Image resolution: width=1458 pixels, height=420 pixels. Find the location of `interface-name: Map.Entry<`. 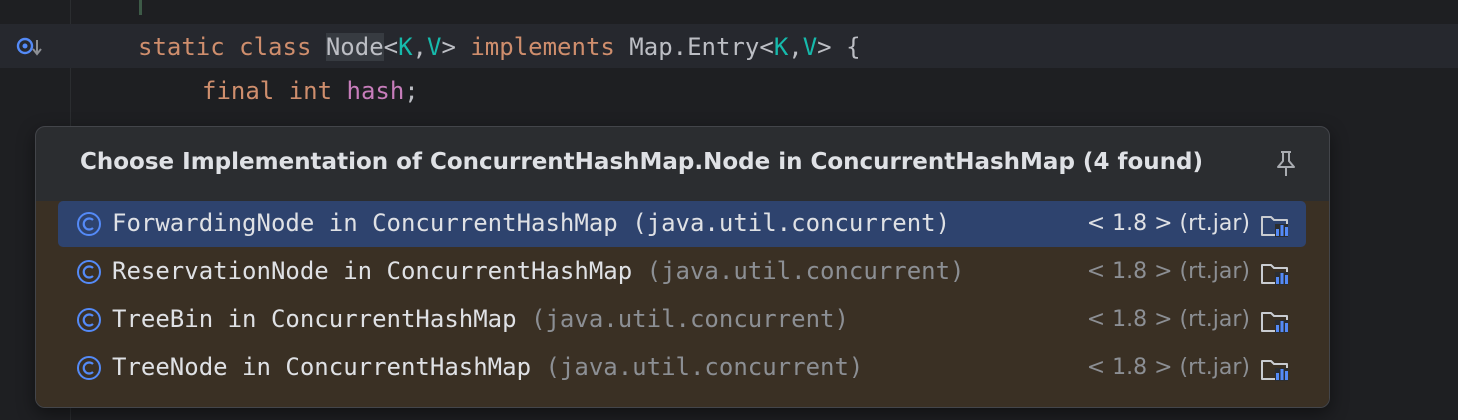

interface-name: Map.Entry< is located at coordinates (694, 47).